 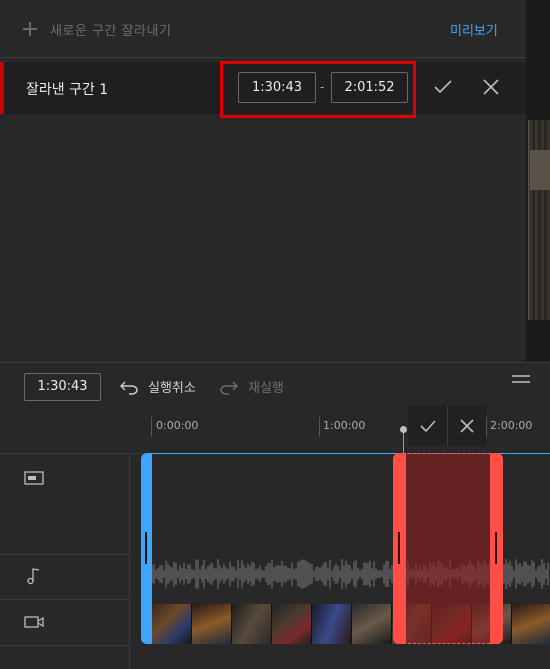 What do you see at coordinates (318, 89) in the screenshot?
I see `annotation-highlight-box` at bounding box center [318, 89].